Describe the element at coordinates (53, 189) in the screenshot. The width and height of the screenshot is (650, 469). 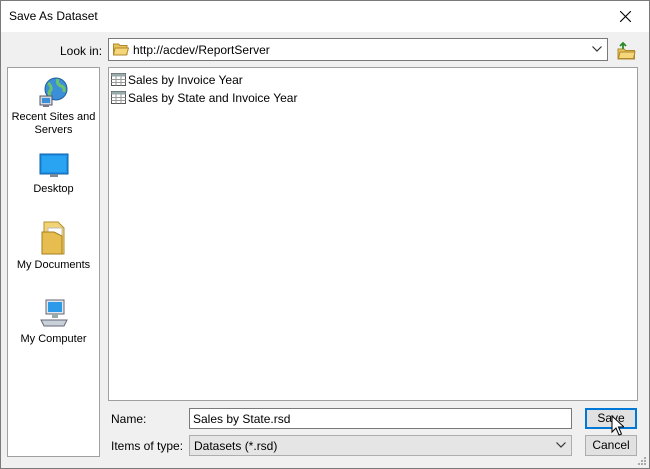
I see `place-label: Desktop` at that location.